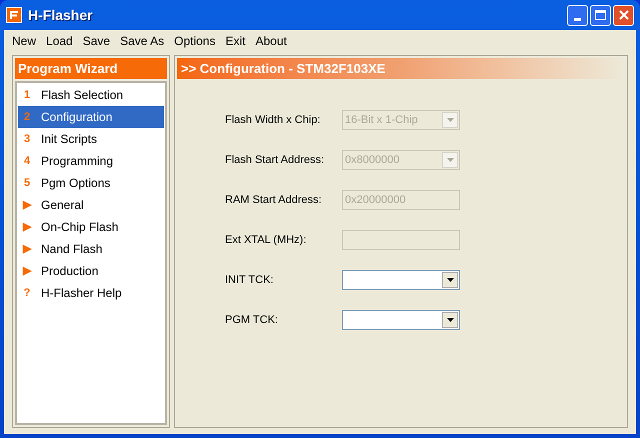 The image size is (640, 438). What do you see at coordinates (142, 41) in the screenshot?
I see `menu-item: Save As` at bounding box center [142, 41].